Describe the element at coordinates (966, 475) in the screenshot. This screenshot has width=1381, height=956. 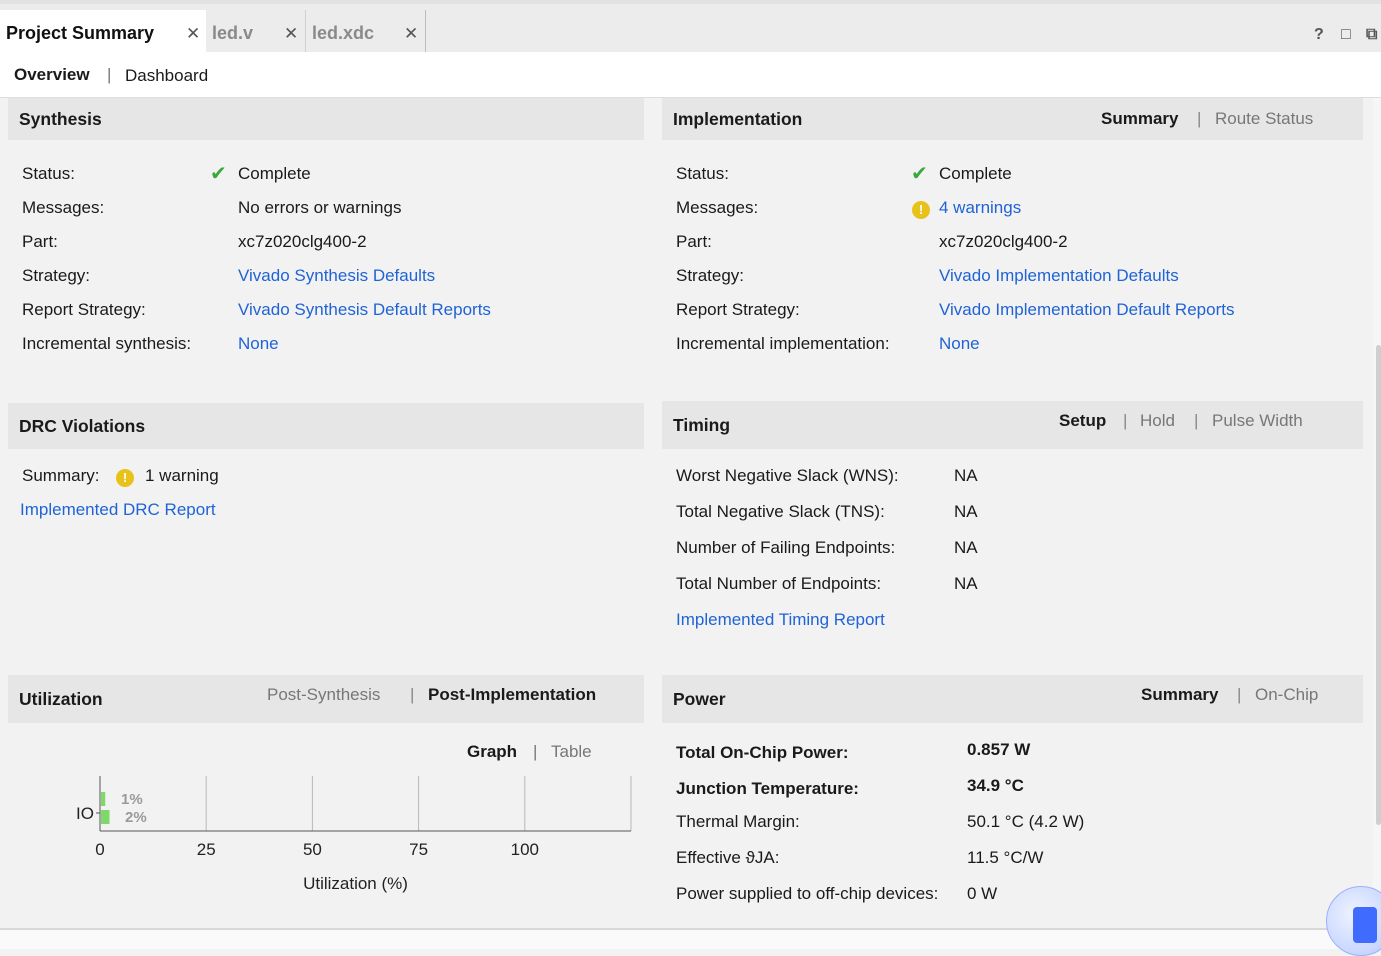
I see `wns-value: NA` at that location.